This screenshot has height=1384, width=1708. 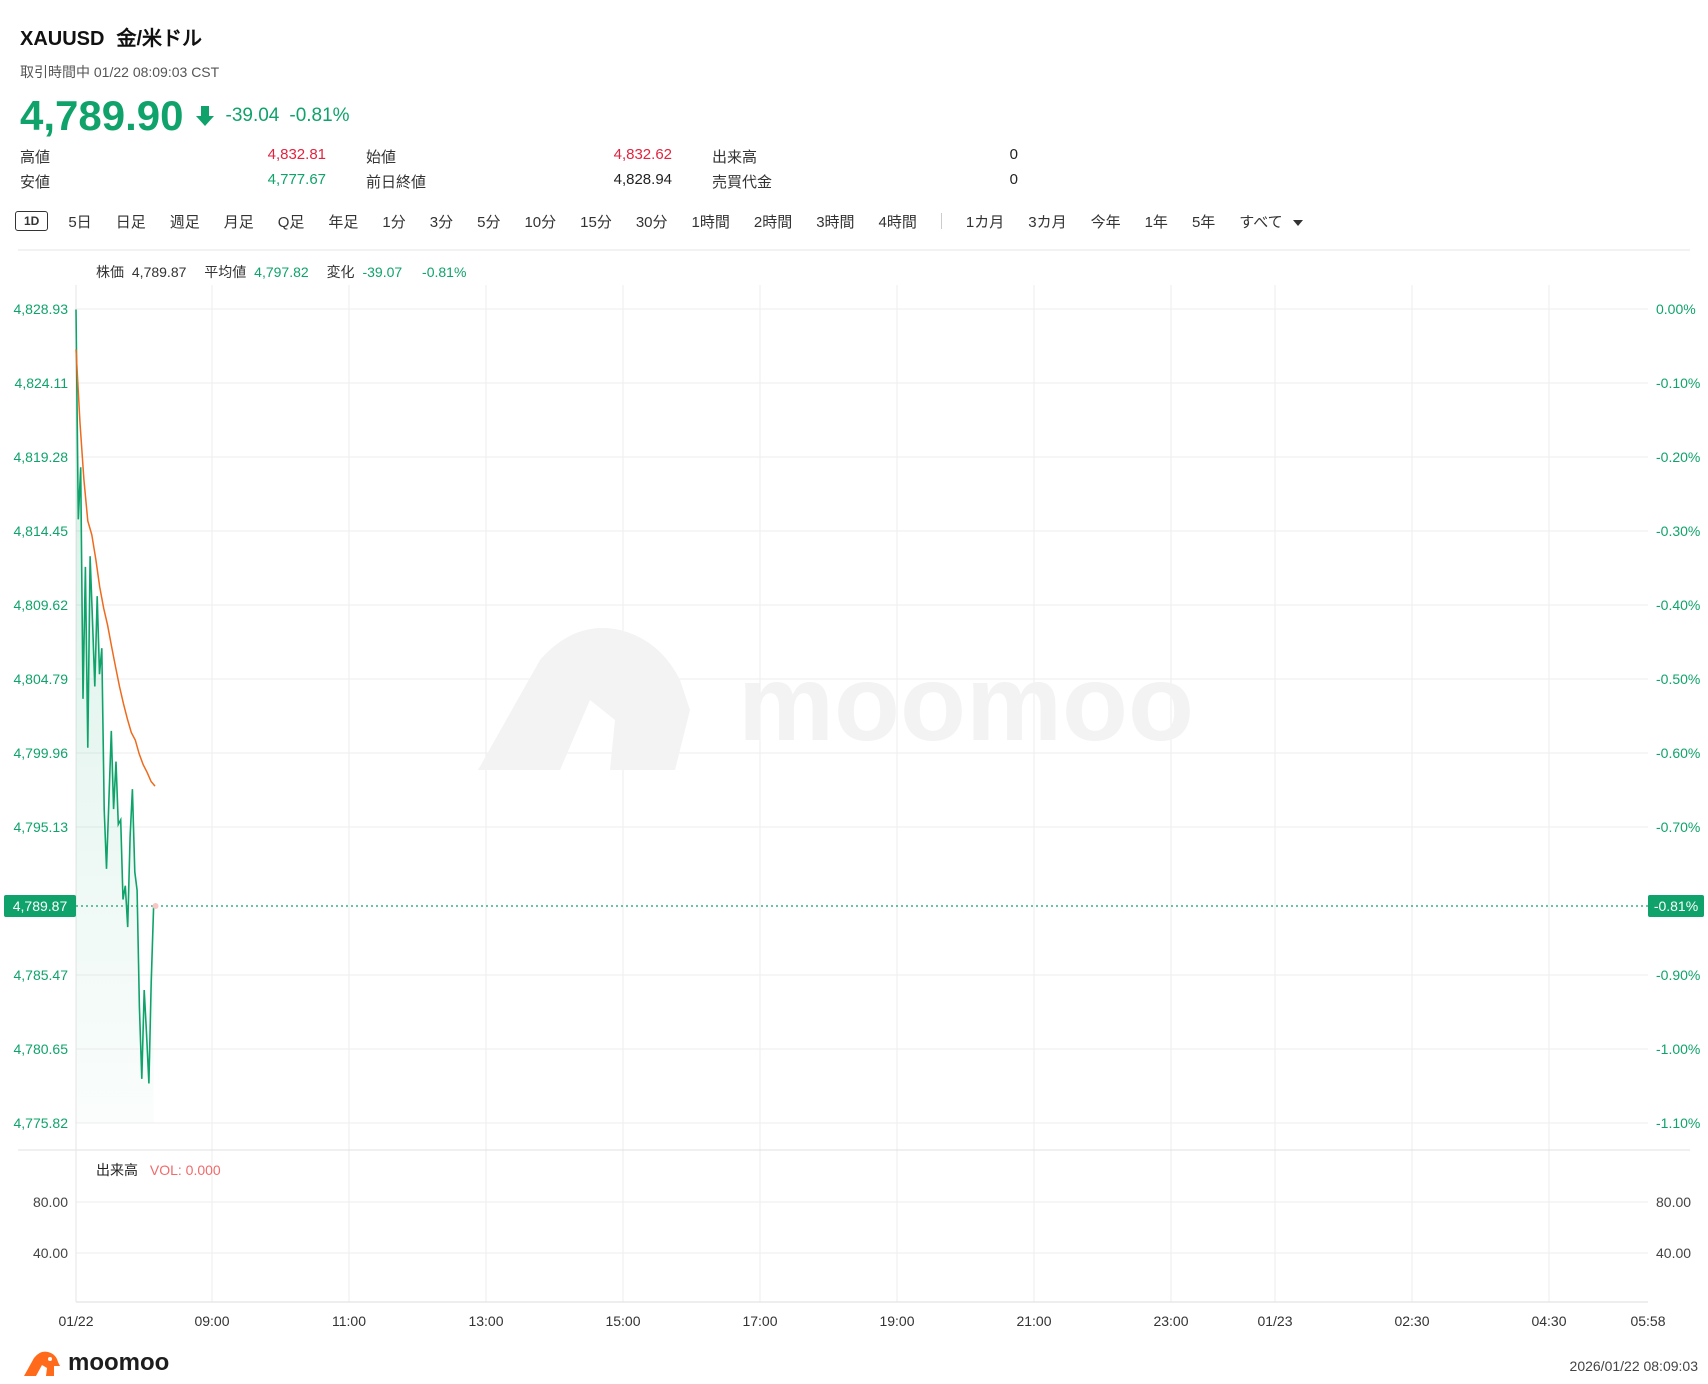 What do you see at coordinates (41, 531) in the screenshot?
I see `y-tick-label-left: 4,814.45` at bounding box center [41, 531].